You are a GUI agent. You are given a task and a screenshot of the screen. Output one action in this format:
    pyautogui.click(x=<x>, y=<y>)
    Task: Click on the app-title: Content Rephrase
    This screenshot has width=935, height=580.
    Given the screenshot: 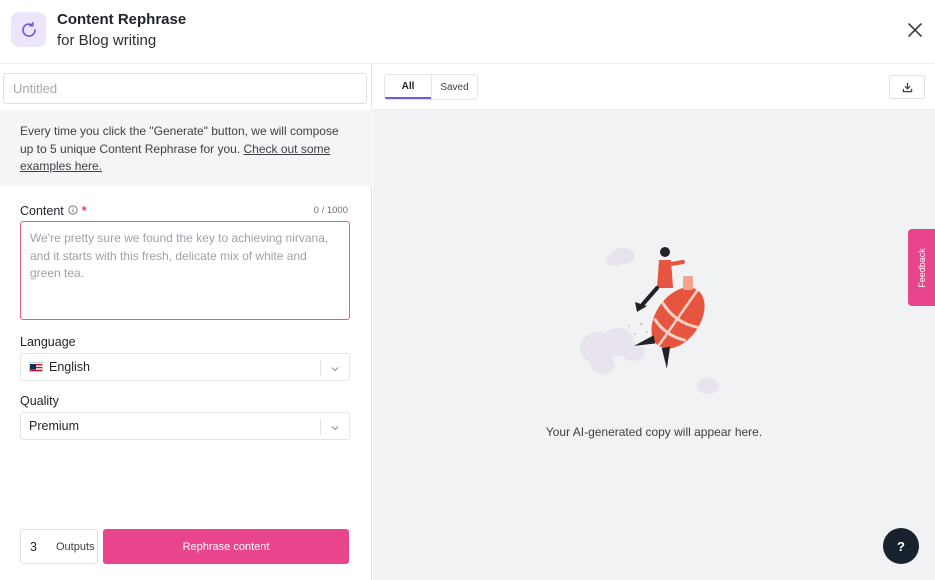 What is the action you would take?
    pyautogui.click(x=122, y=19)
    